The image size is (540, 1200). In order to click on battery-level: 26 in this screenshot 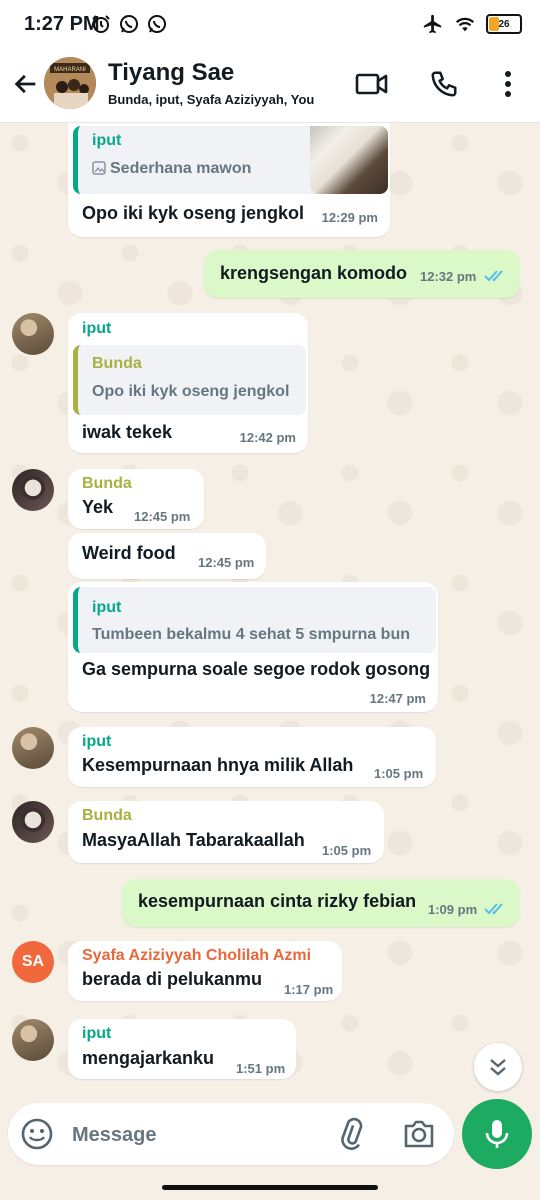, I will do `click(504, 24)`.